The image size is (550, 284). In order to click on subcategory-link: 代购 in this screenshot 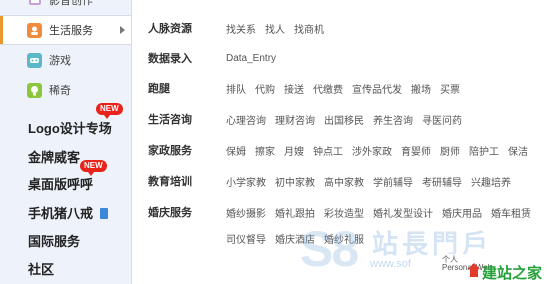, I will do `click(265, 88)`.